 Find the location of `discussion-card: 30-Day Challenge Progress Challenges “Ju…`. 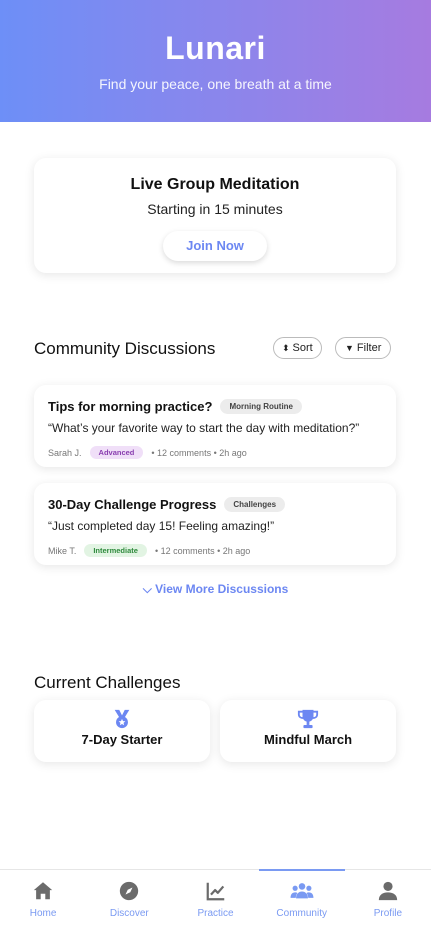

discussion-card: 30-Day Challenge Progress Challenges “Ju… is located at coordinates (215, 524).